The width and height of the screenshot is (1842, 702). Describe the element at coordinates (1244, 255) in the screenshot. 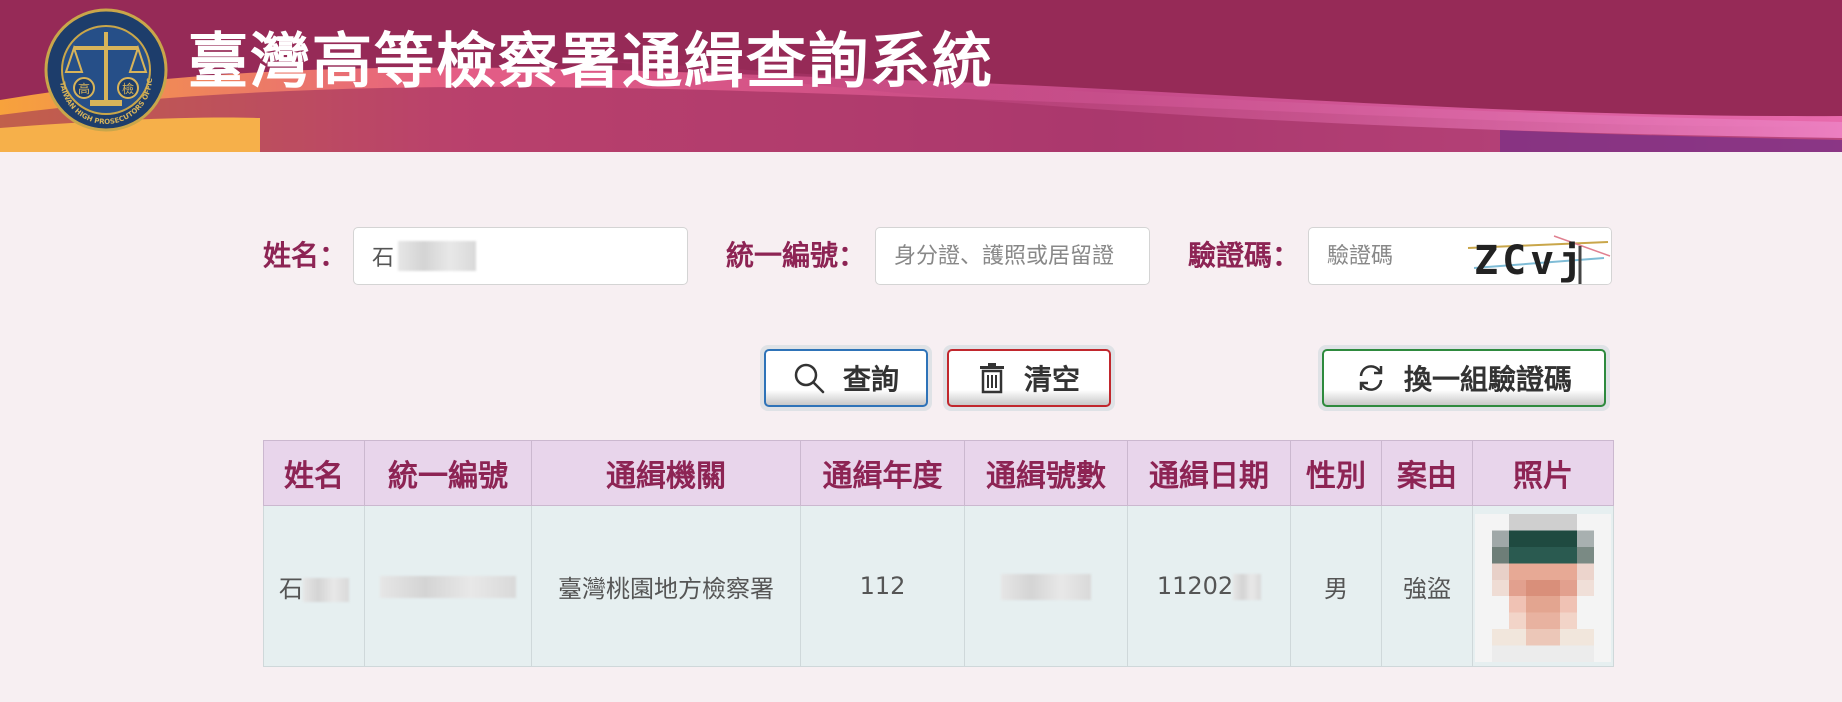

I see `captcha-label: 驗證碼：` at that location.